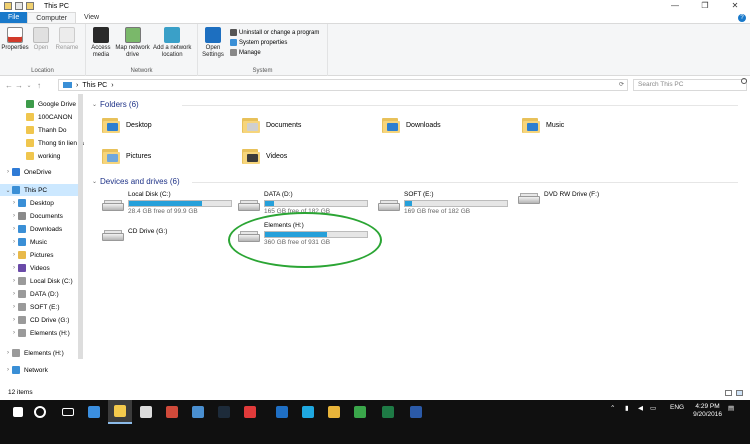  What do you see at coordinates (33, 130) in the screenshot?
I see `nav-item: Thanh Do` at bounding box center [33, 130].